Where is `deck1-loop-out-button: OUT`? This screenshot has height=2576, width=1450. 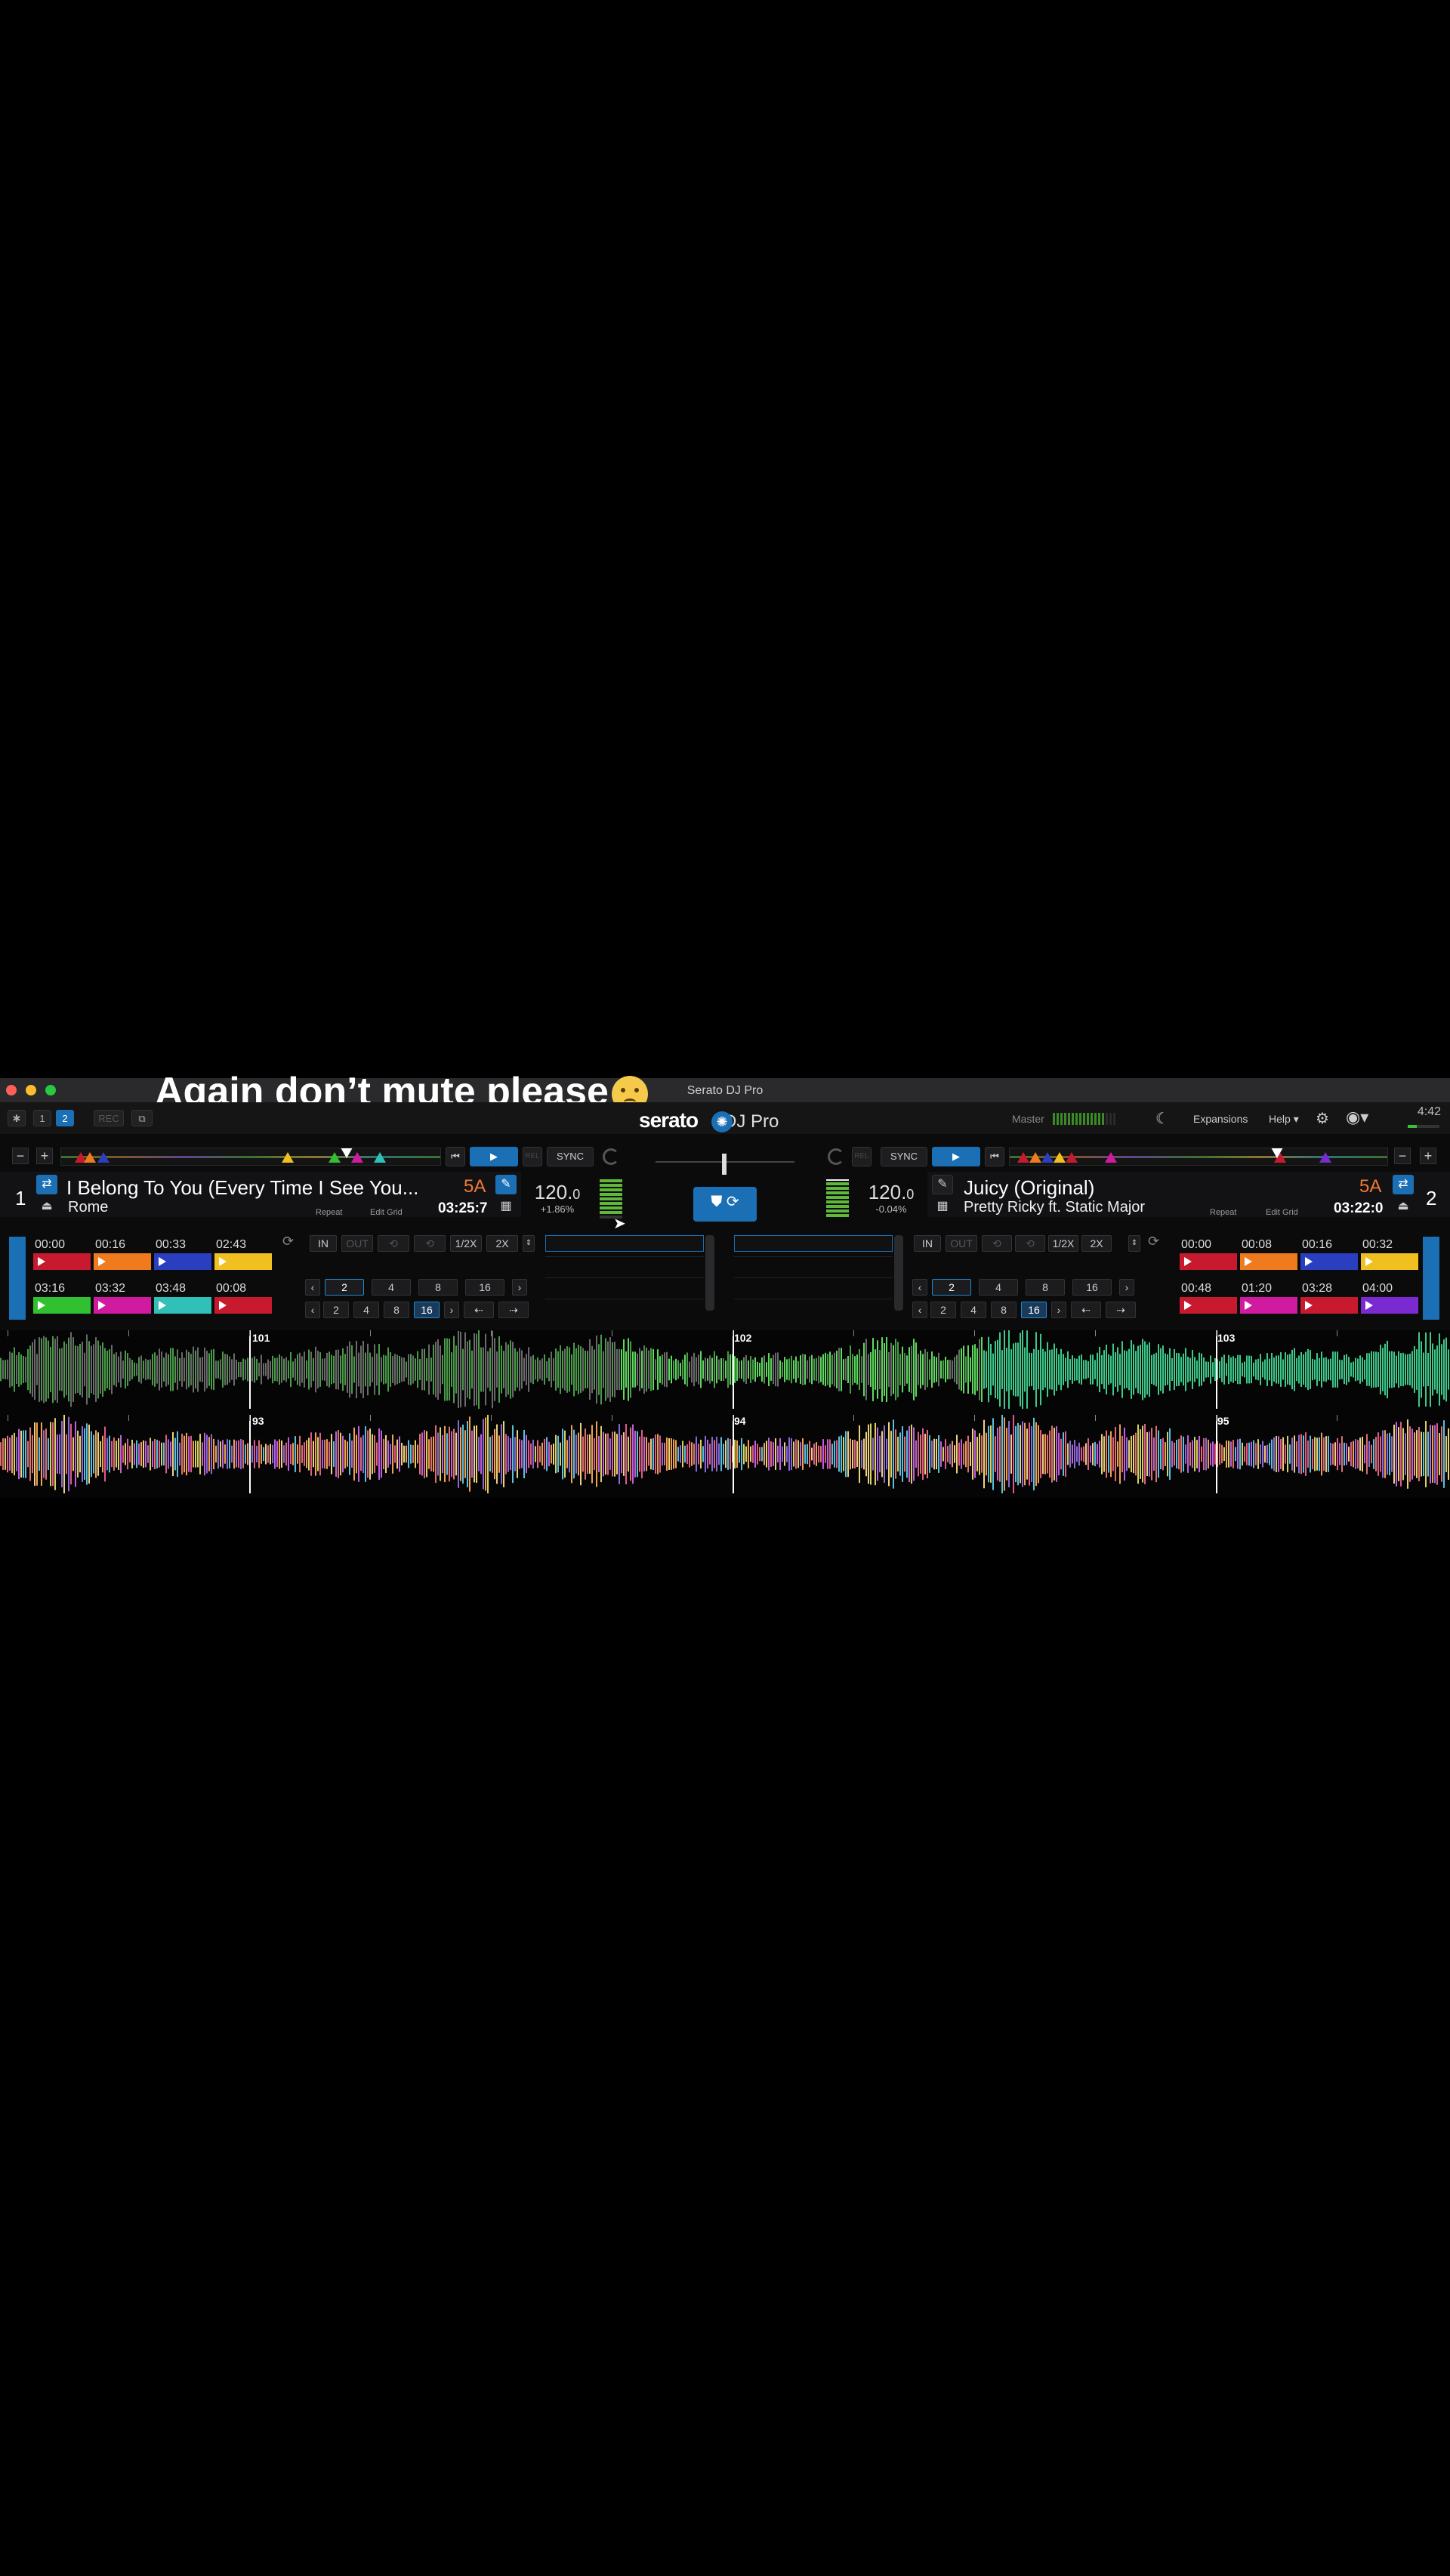
deck1-loop-out-button: OUT is located at coordinates (357, 1243).